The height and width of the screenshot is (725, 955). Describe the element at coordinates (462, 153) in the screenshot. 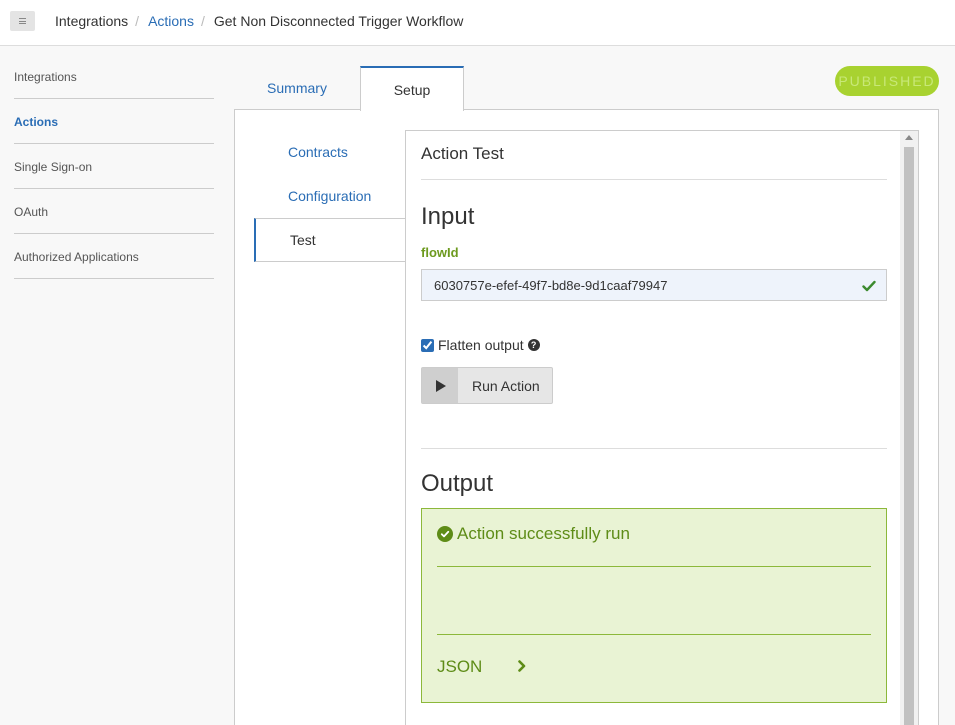

I see `action-test-title: Action Test` at that location.